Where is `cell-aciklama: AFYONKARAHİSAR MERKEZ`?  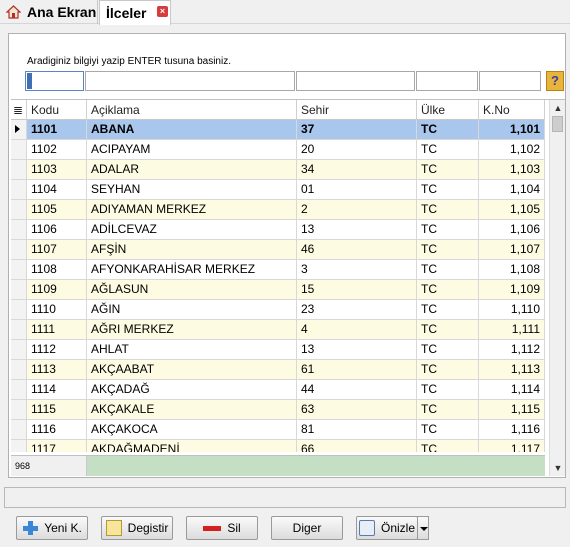 cell-aciklama: AFYONKARAHİSAR MERKEZ is located at coordinates (192, 269).